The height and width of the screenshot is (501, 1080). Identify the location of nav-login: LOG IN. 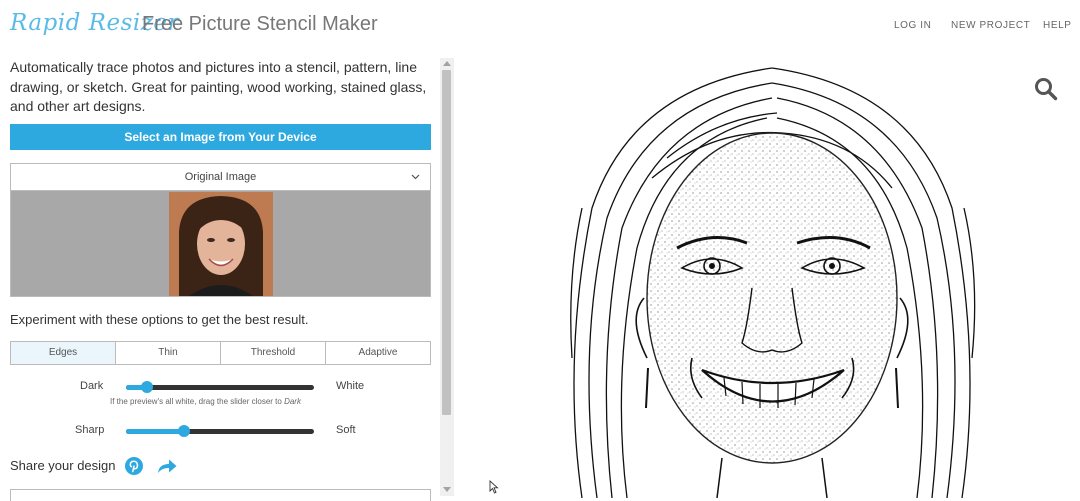
(913, 25).